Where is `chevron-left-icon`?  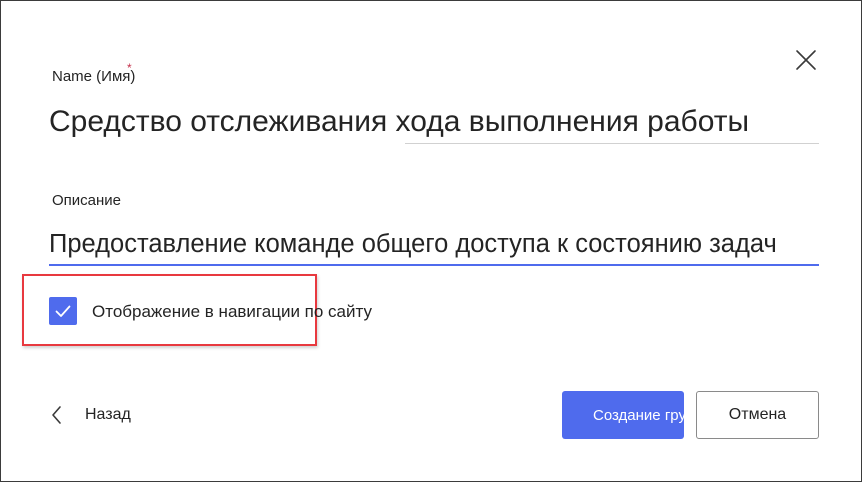
chevron-left-icon is located at coordinates (56, 415).